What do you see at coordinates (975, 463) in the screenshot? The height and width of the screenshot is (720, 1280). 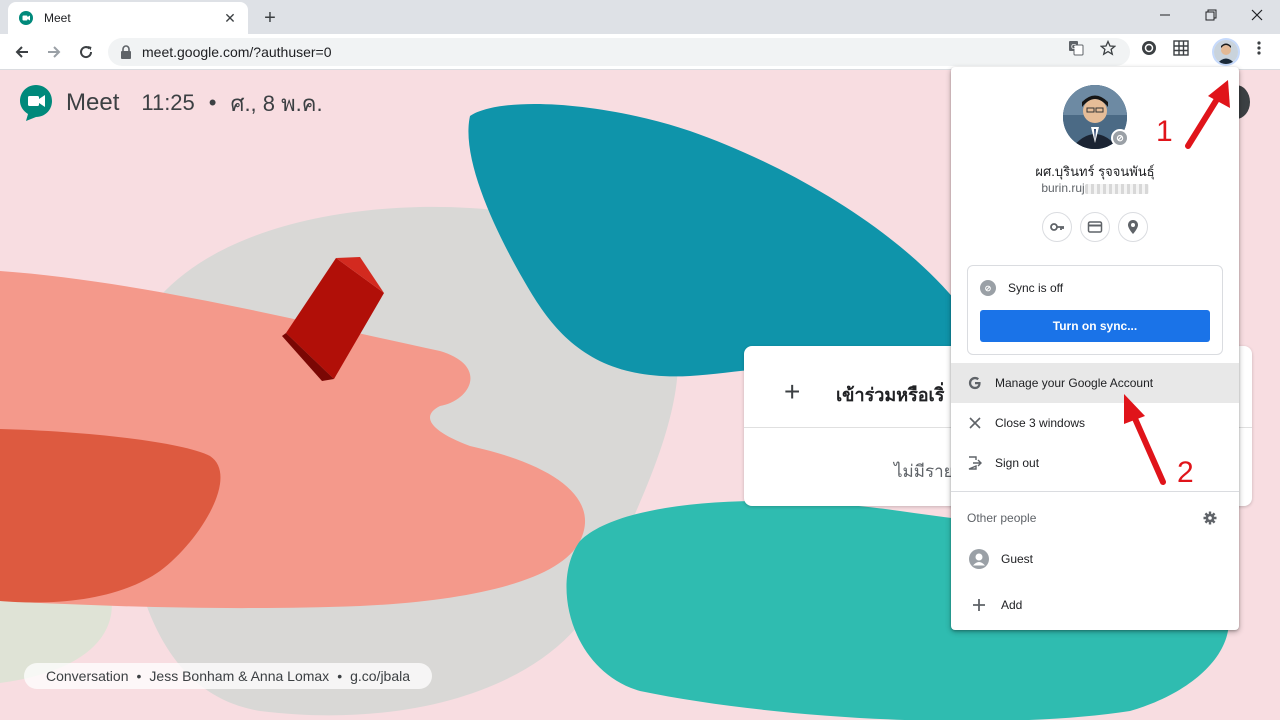 I see `sign-out-icon` at bounding box center [975, 463].